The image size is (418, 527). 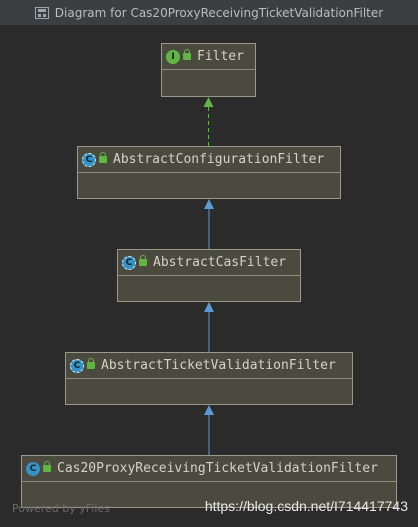 I want to click on diagram-icon, so click(x=41, y=12).